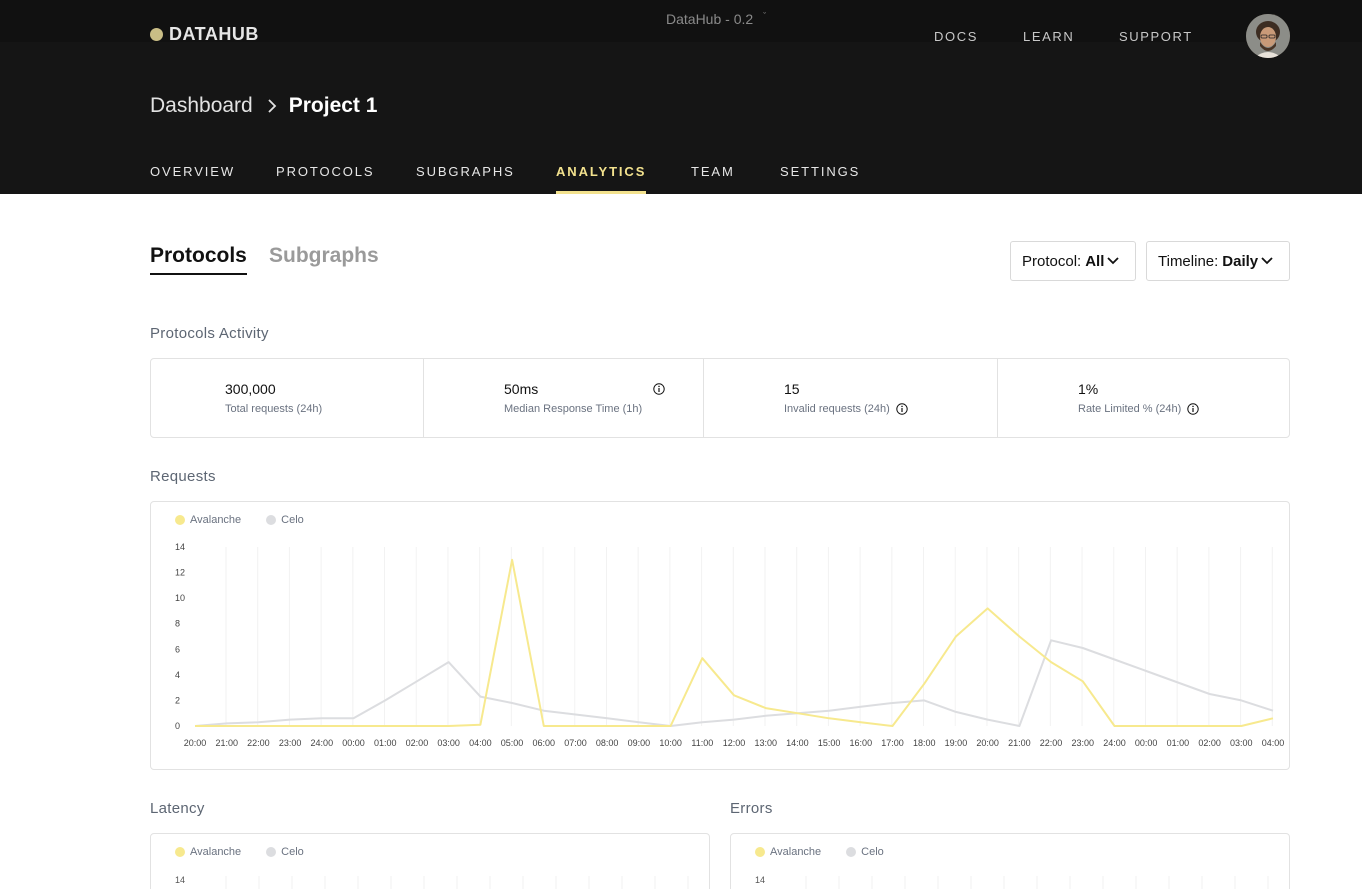  What do you see at coordinates (892, 743) in the screenshot?
I see `x-tick-label: 17:00` at bounding box center [892, 743].